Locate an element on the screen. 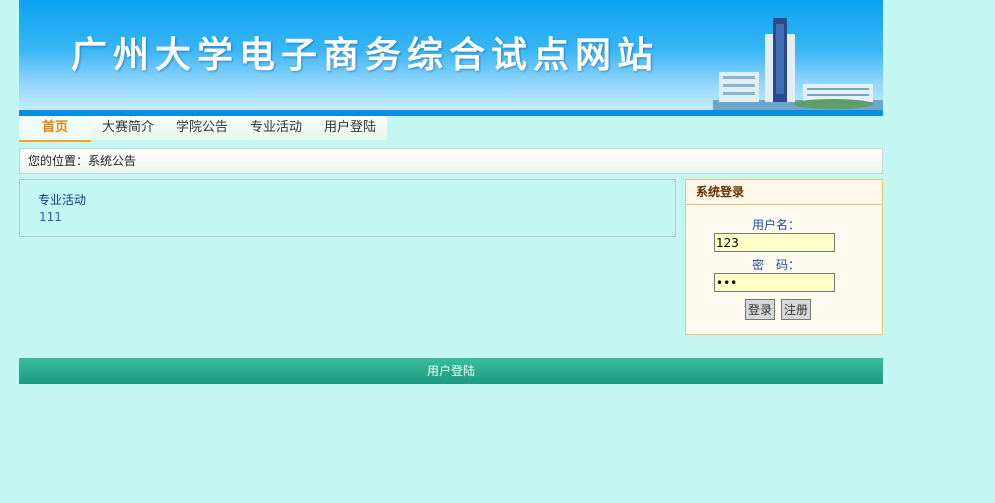 Image resolution: width=995 pixels, height=503 pixels. category-link: 专业活动 is located at coordinates (62, 199).